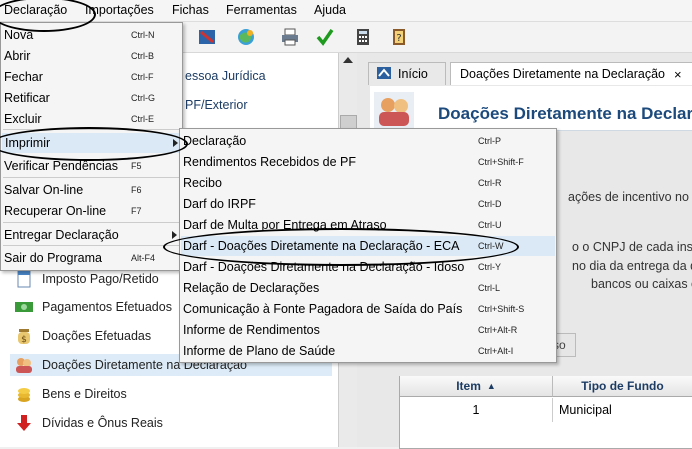  What do you see at coordinates (92, 56) in the screenshot?
I see `menu-item-abrir: Abrir Ctrl-B` at bounding box center [92, 56].